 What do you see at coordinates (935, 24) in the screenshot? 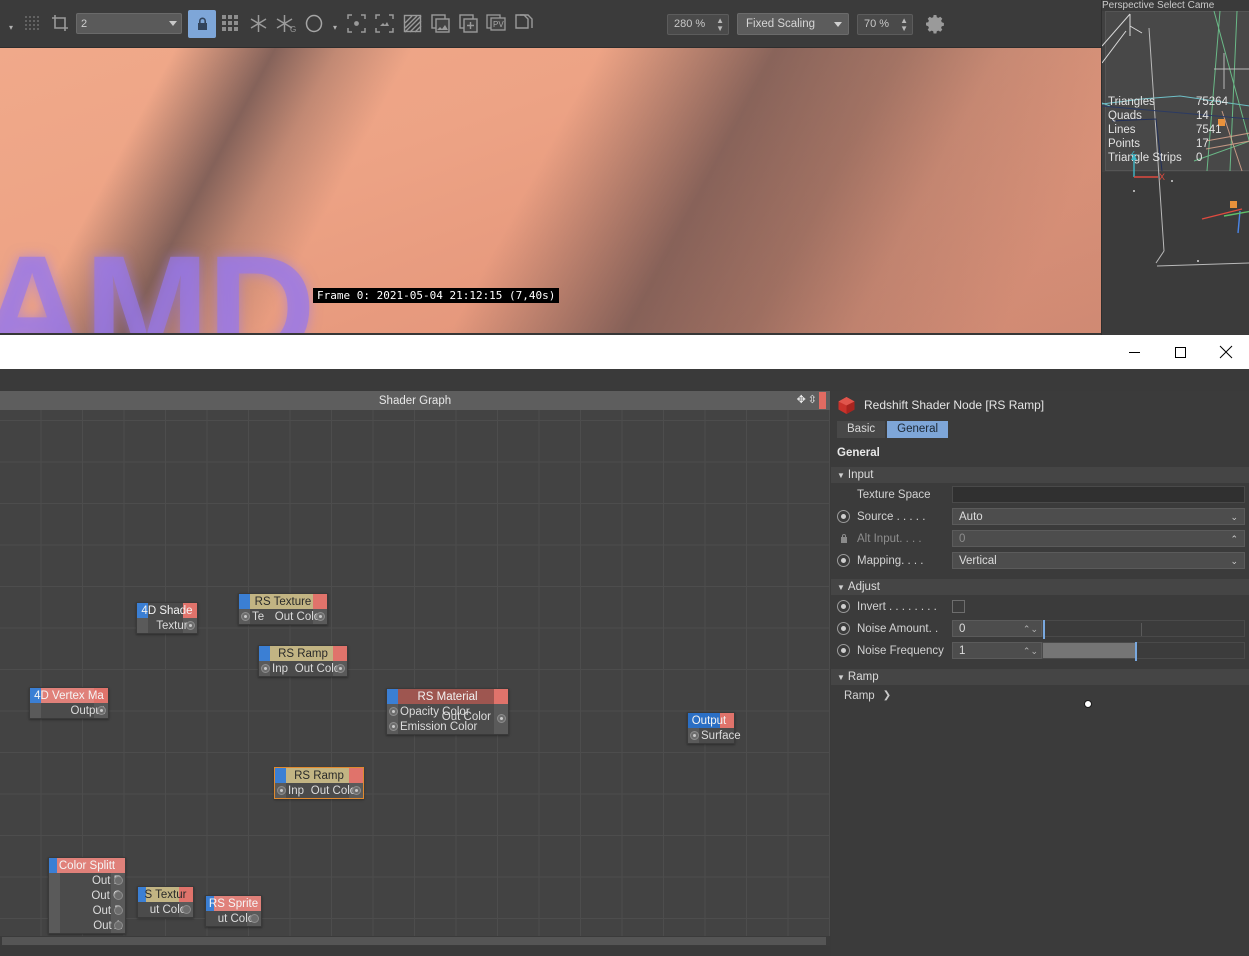
I see `gear-icon` at bounding box center [935, 24].